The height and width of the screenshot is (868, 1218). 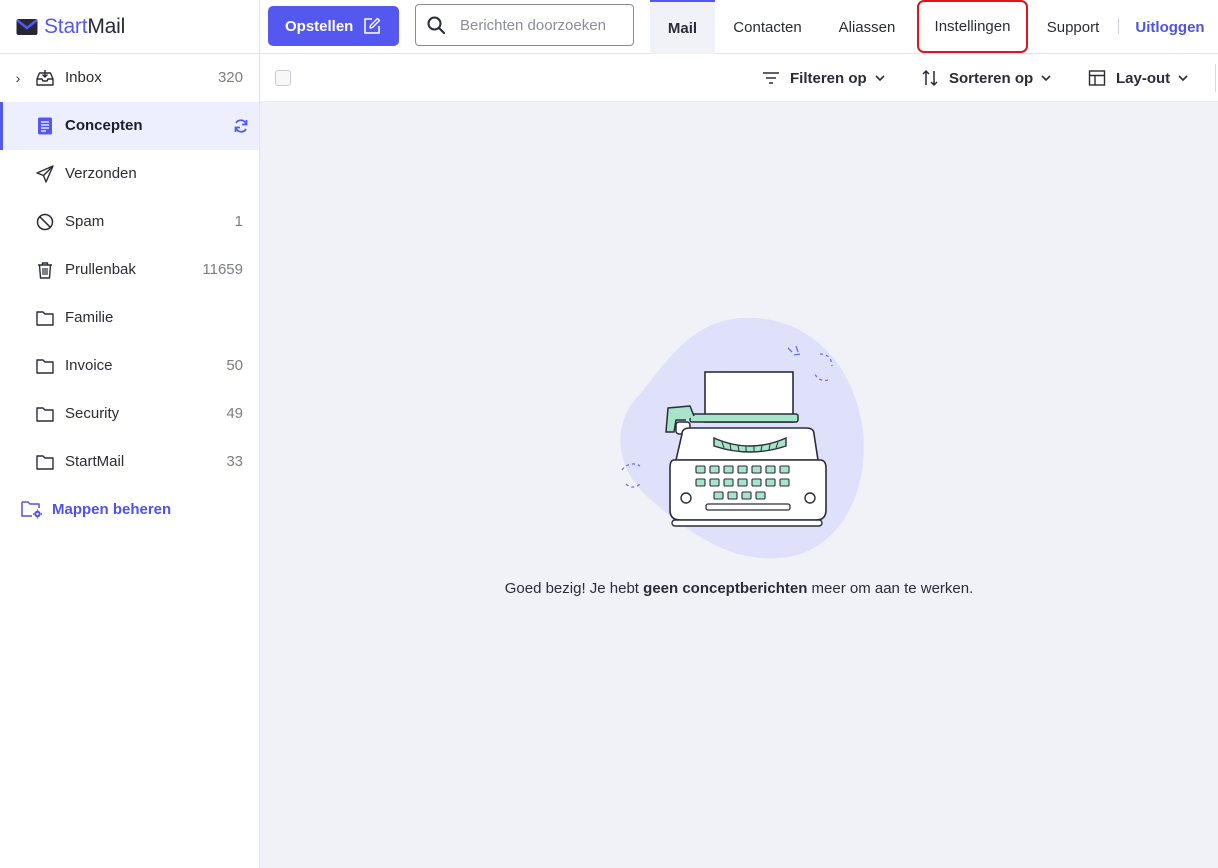 I want to click on folder-label: Concepten, so click(x=104, y=125).